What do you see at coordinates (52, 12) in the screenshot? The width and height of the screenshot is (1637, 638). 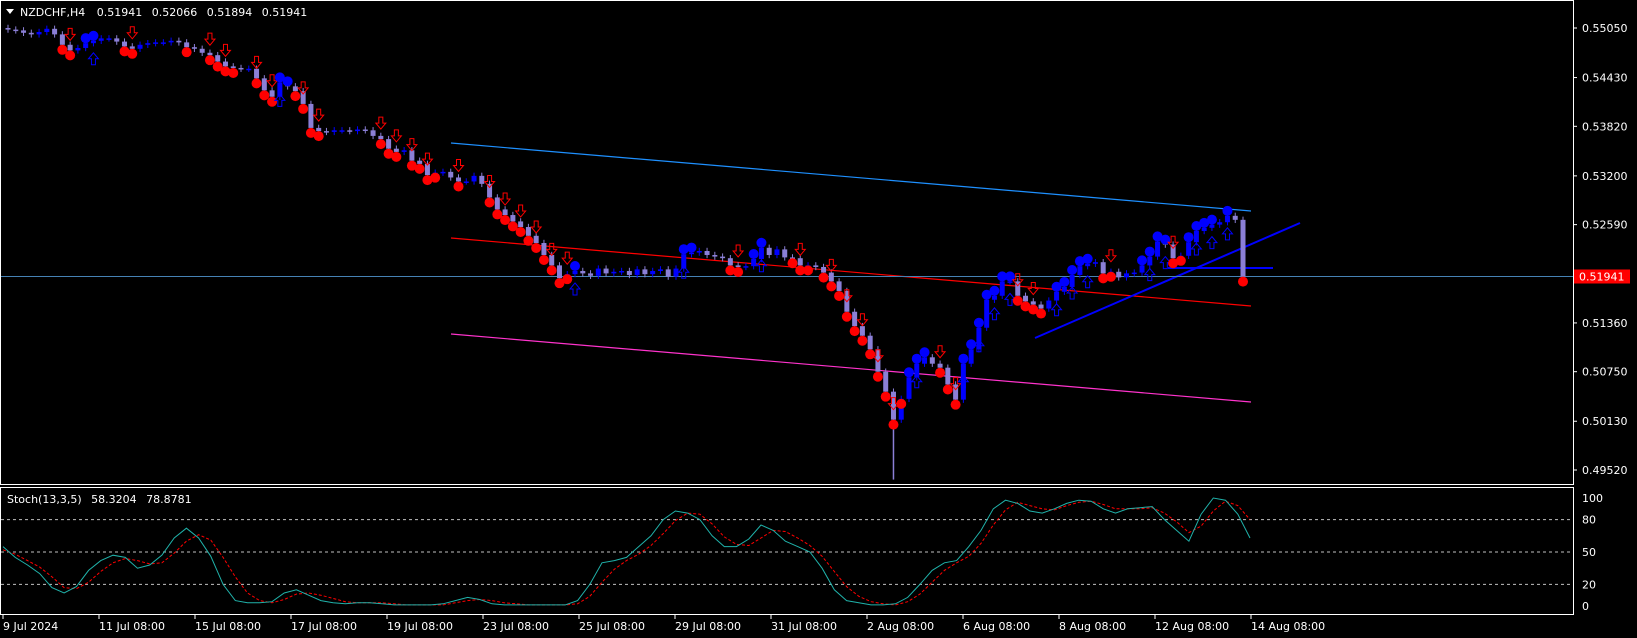 I see `symbol-label: NZDCHF,H4` at bounding box center [52, 12].